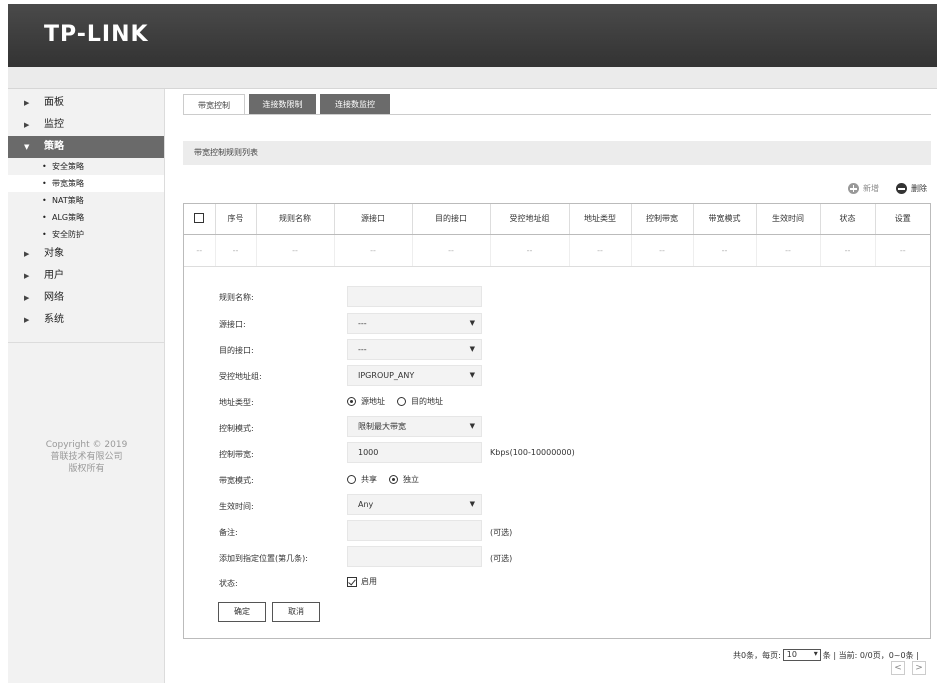  Describe the element at coordinates (472, 78) in the screenshot. I see `sub-header-bar` at that location.